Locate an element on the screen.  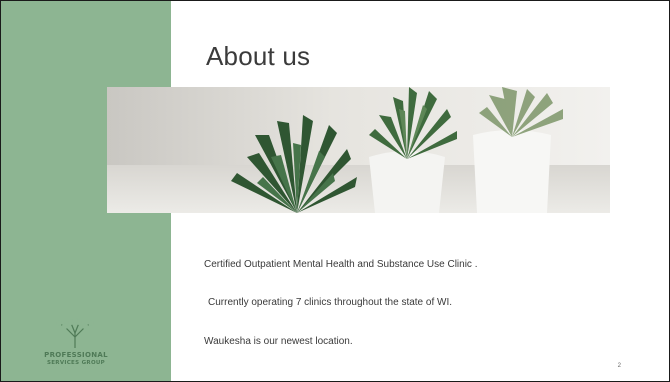
about-line-3: Waukesha is our newest location. is located at coordinates (278, 341).